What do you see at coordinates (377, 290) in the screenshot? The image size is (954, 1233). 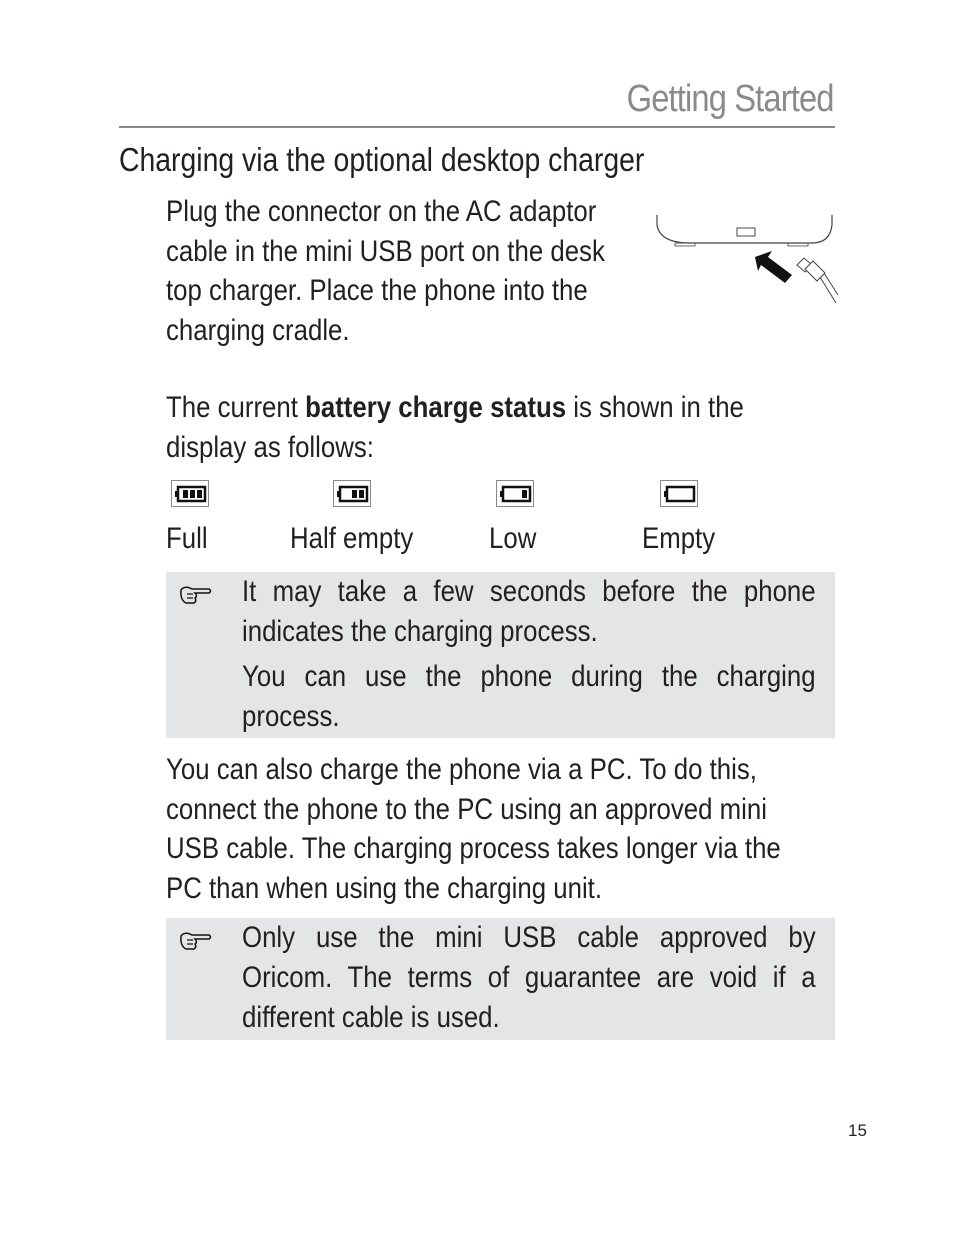 I see `text-line: top charger. Place the phone into the` at bounding box center [377, 290].